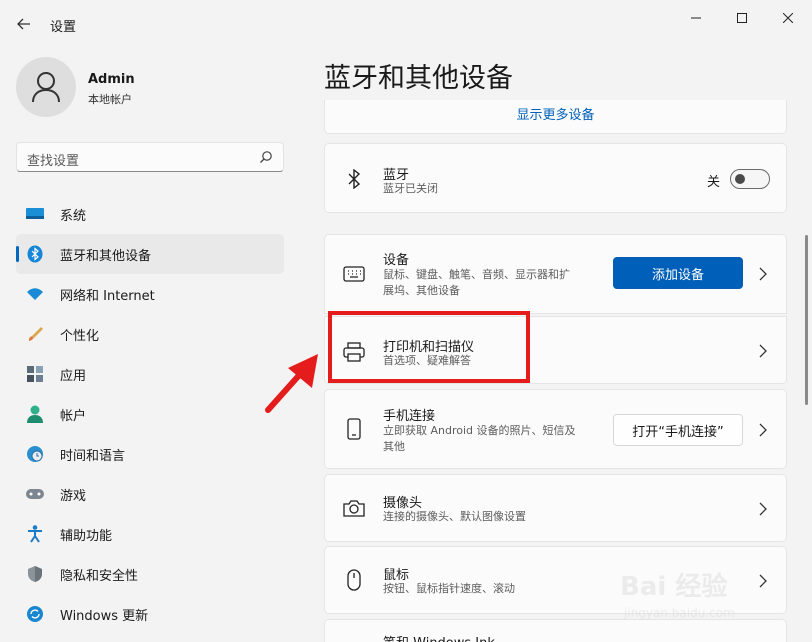 The height and width of the screenshot is (642, 812). I want to click on sidebar-item-label: 辅助功能, so click(86, 536).